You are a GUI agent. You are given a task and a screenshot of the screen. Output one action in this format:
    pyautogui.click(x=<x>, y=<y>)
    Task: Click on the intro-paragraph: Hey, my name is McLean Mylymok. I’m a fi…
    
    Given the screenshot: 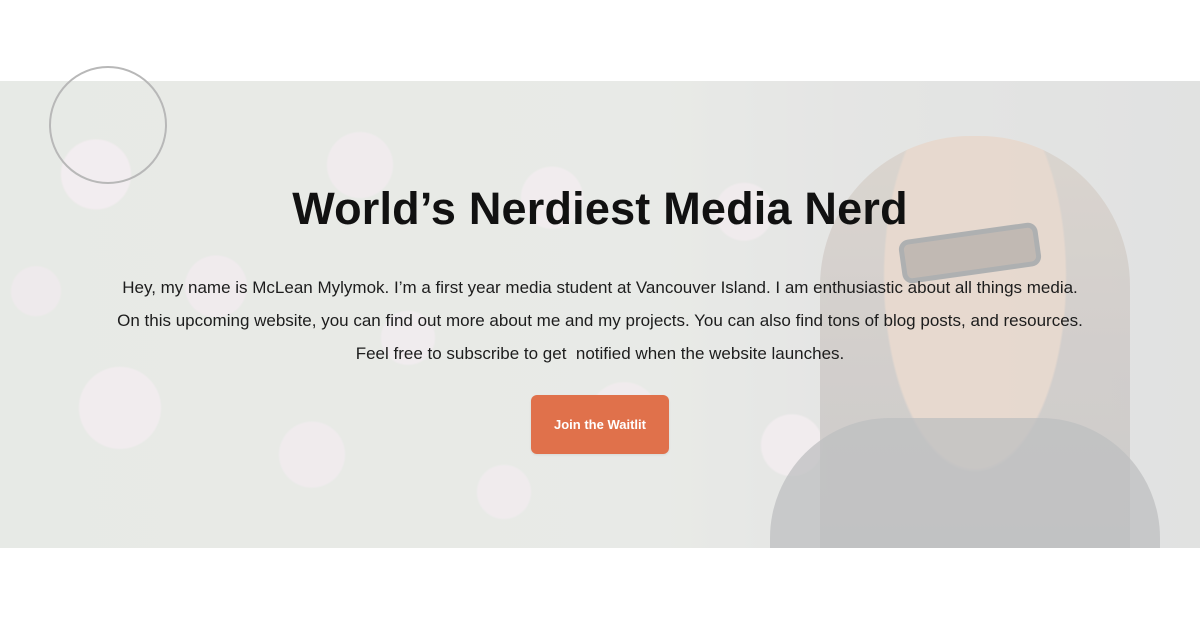 What is the action you would take?
    pyautogui.click(x=602, y=320)
    